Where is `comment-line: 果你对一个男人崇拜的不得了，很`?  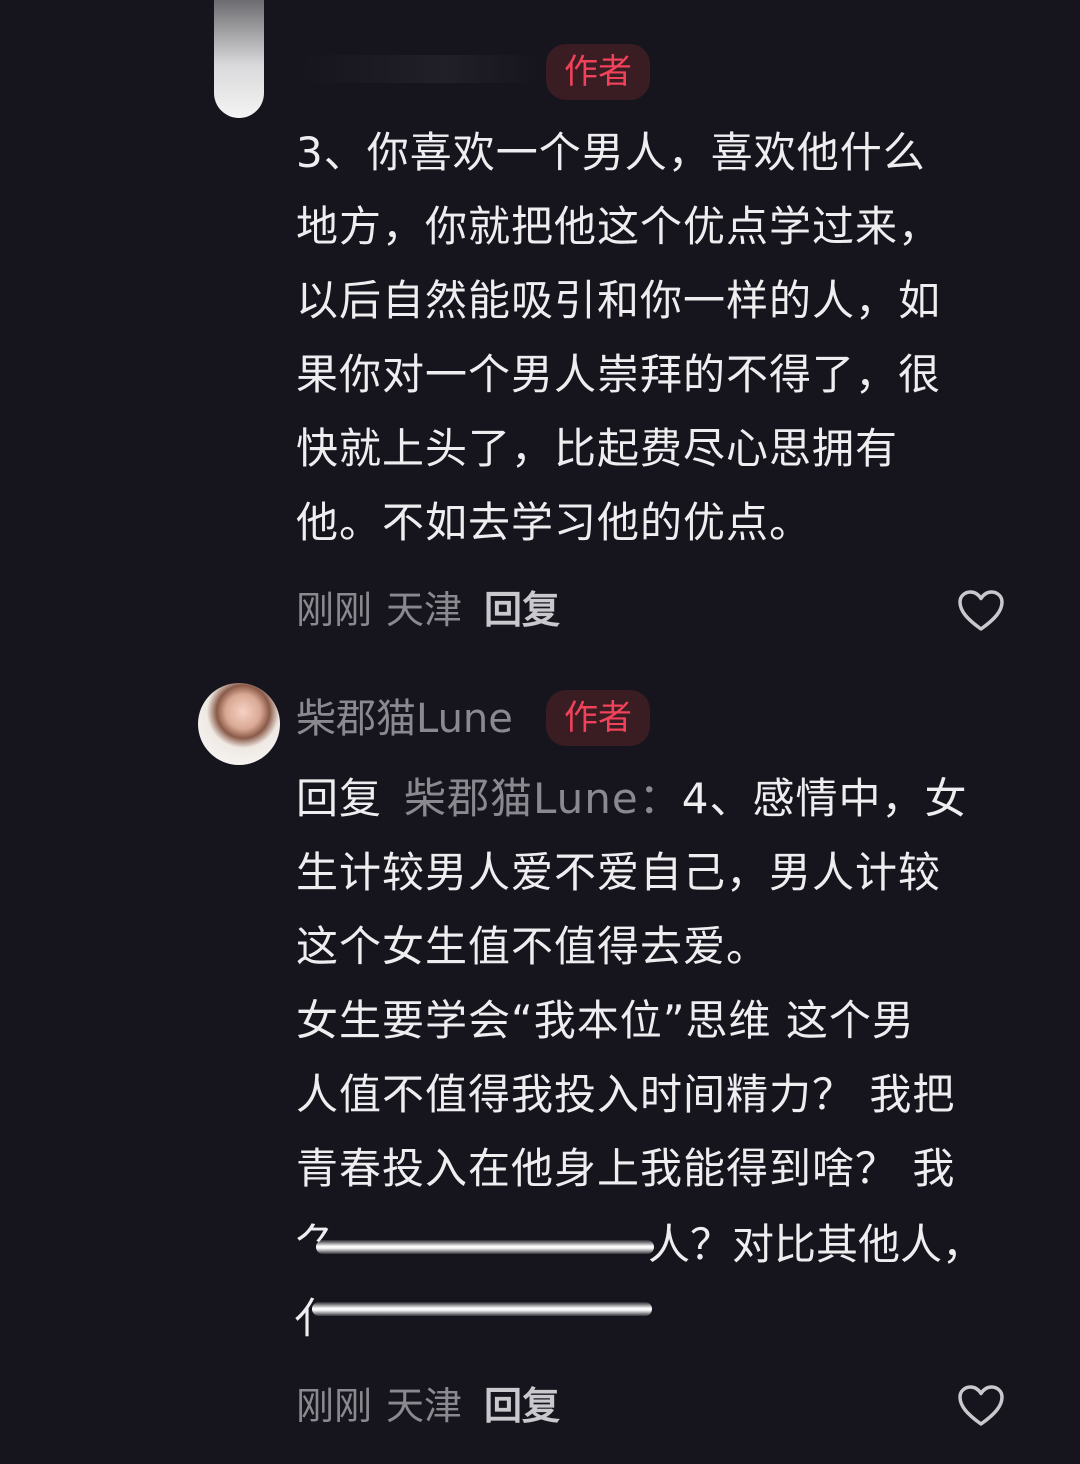 comment-line: 果你对一个男人崇拜的不得了，很 is located at coordinates (619, 374).